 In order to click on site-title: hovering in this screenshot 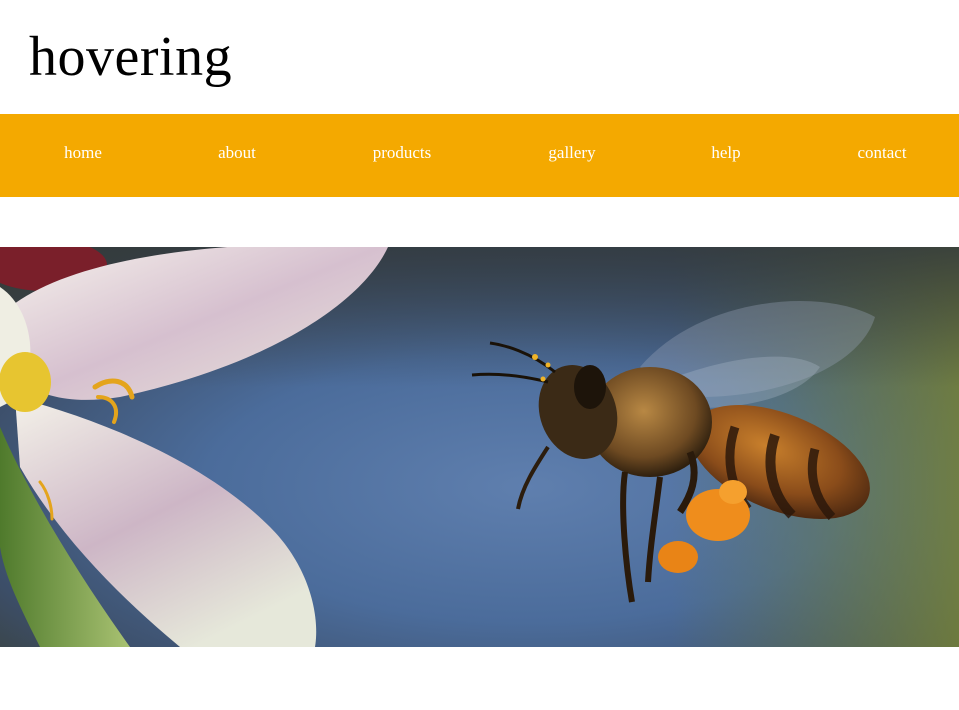, I will do `click(131, 57)`.